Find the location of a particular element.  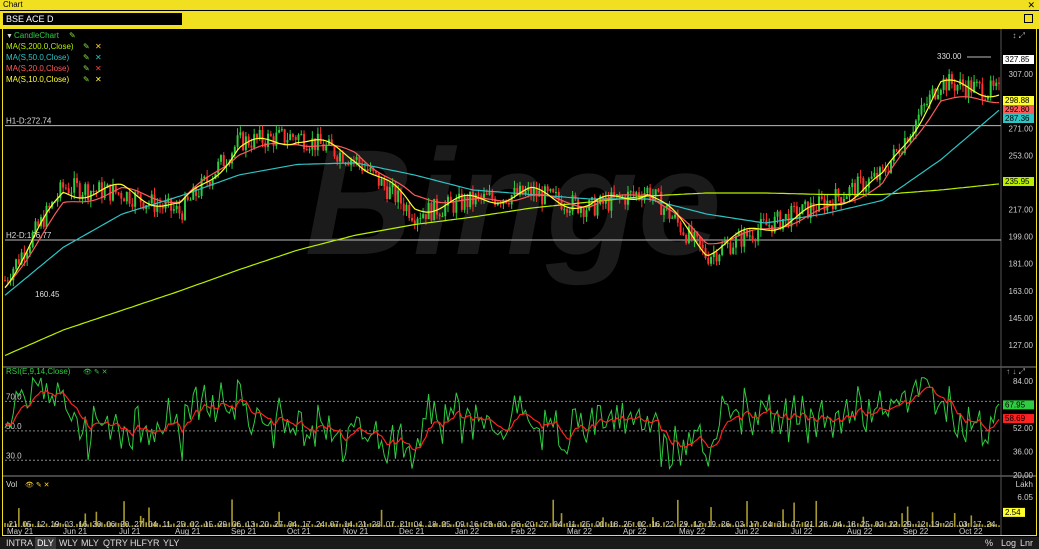

timeframe-mly: MLY is located at coordinates (90, 543).